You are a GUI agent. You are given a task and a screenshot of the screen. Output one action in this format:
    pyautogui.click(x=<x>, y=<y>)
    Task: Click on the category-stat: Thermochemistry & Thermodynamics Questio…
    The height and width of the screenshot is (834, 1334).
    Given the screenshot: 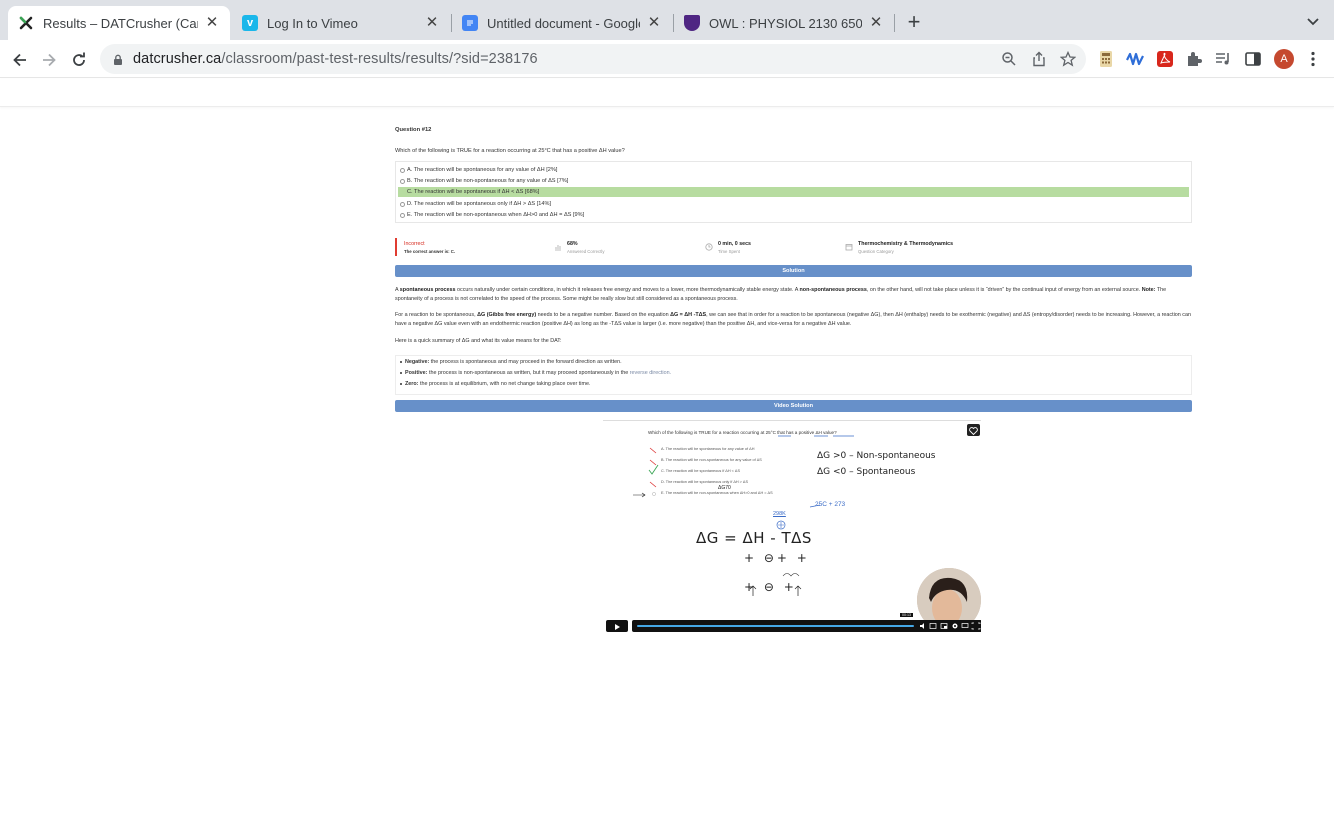 What is the action you would take?
    pyautogui.click(x=905, y=248)
    